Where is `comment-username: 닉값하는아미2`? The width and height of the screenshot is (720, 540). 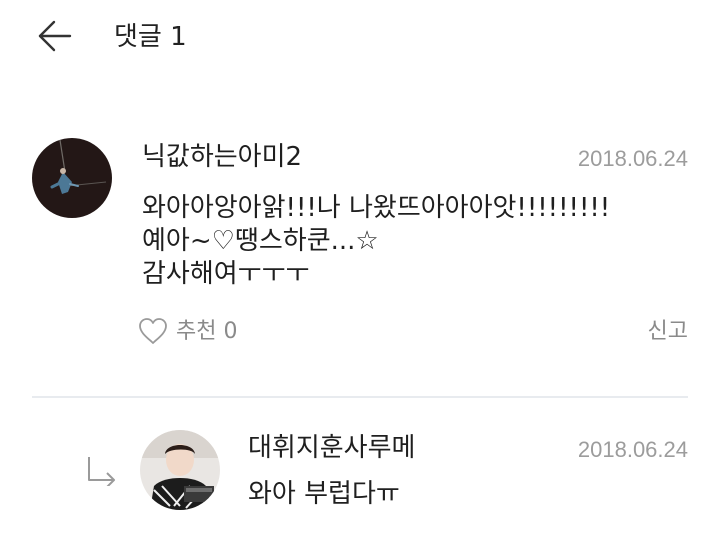 comment-username: 닉값하는아미2 is located at coordinates (222, 157).